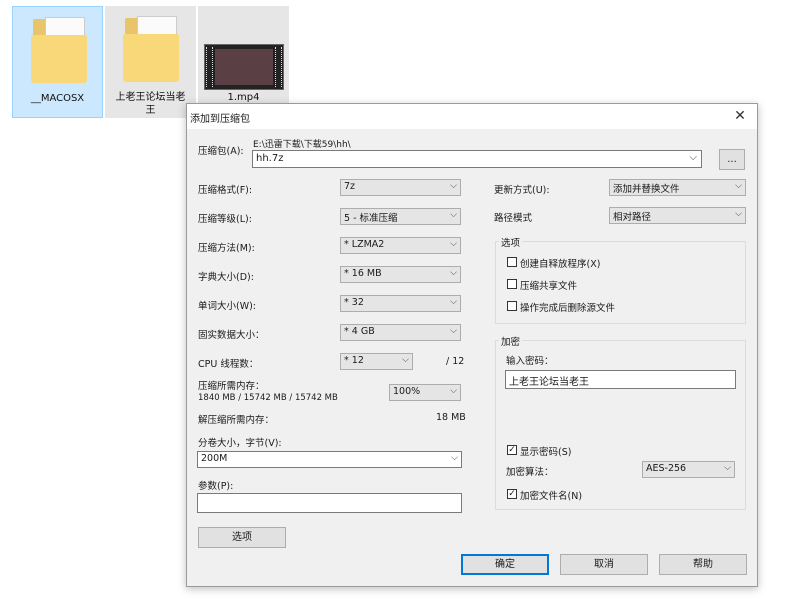  I want to click on film-holes-right, so click(278, 67).